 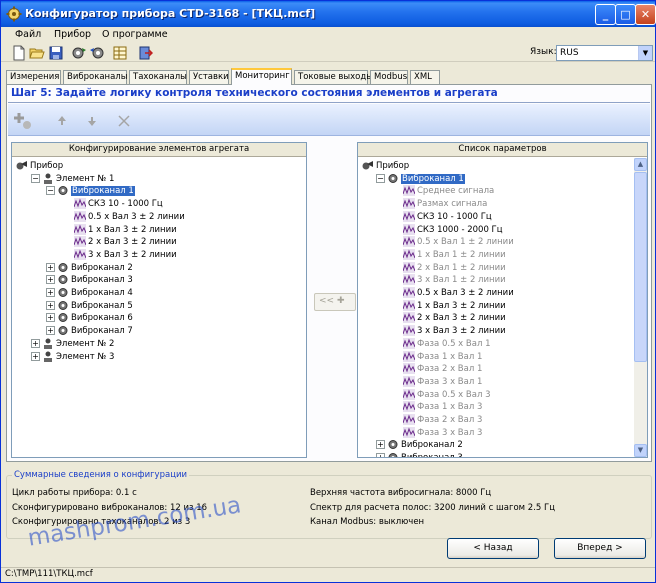 I want to click on tree-item: + Виброканал 6, so click(x=89, y=318).